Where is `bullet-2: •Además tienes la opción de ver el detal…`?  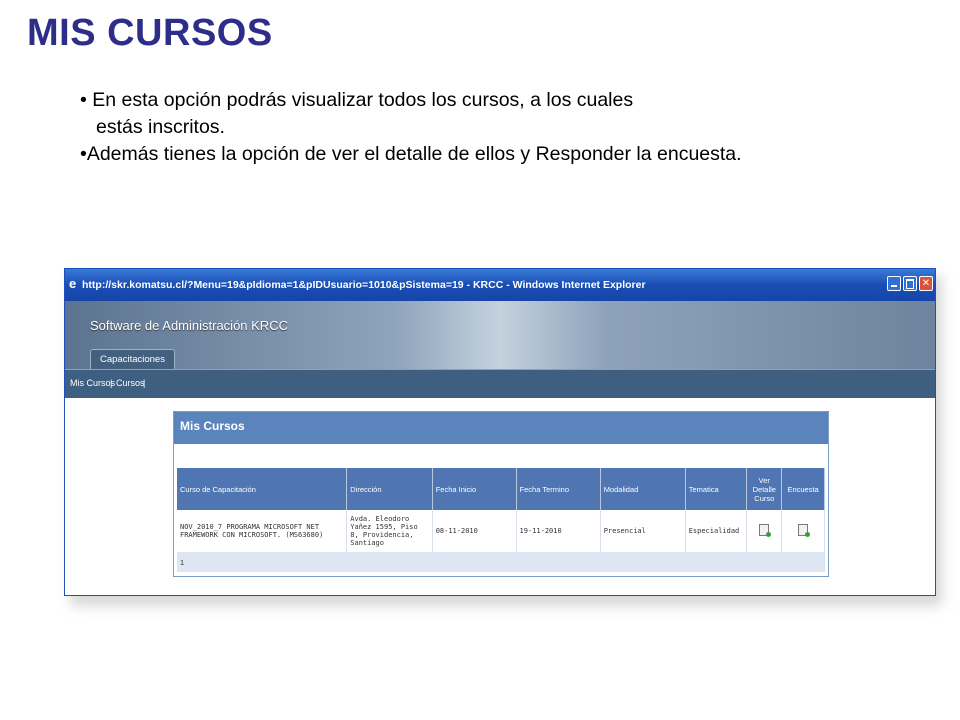 bullet-2: •Además tienes la opción de ver el detal… is located at coordinates (411, 154).